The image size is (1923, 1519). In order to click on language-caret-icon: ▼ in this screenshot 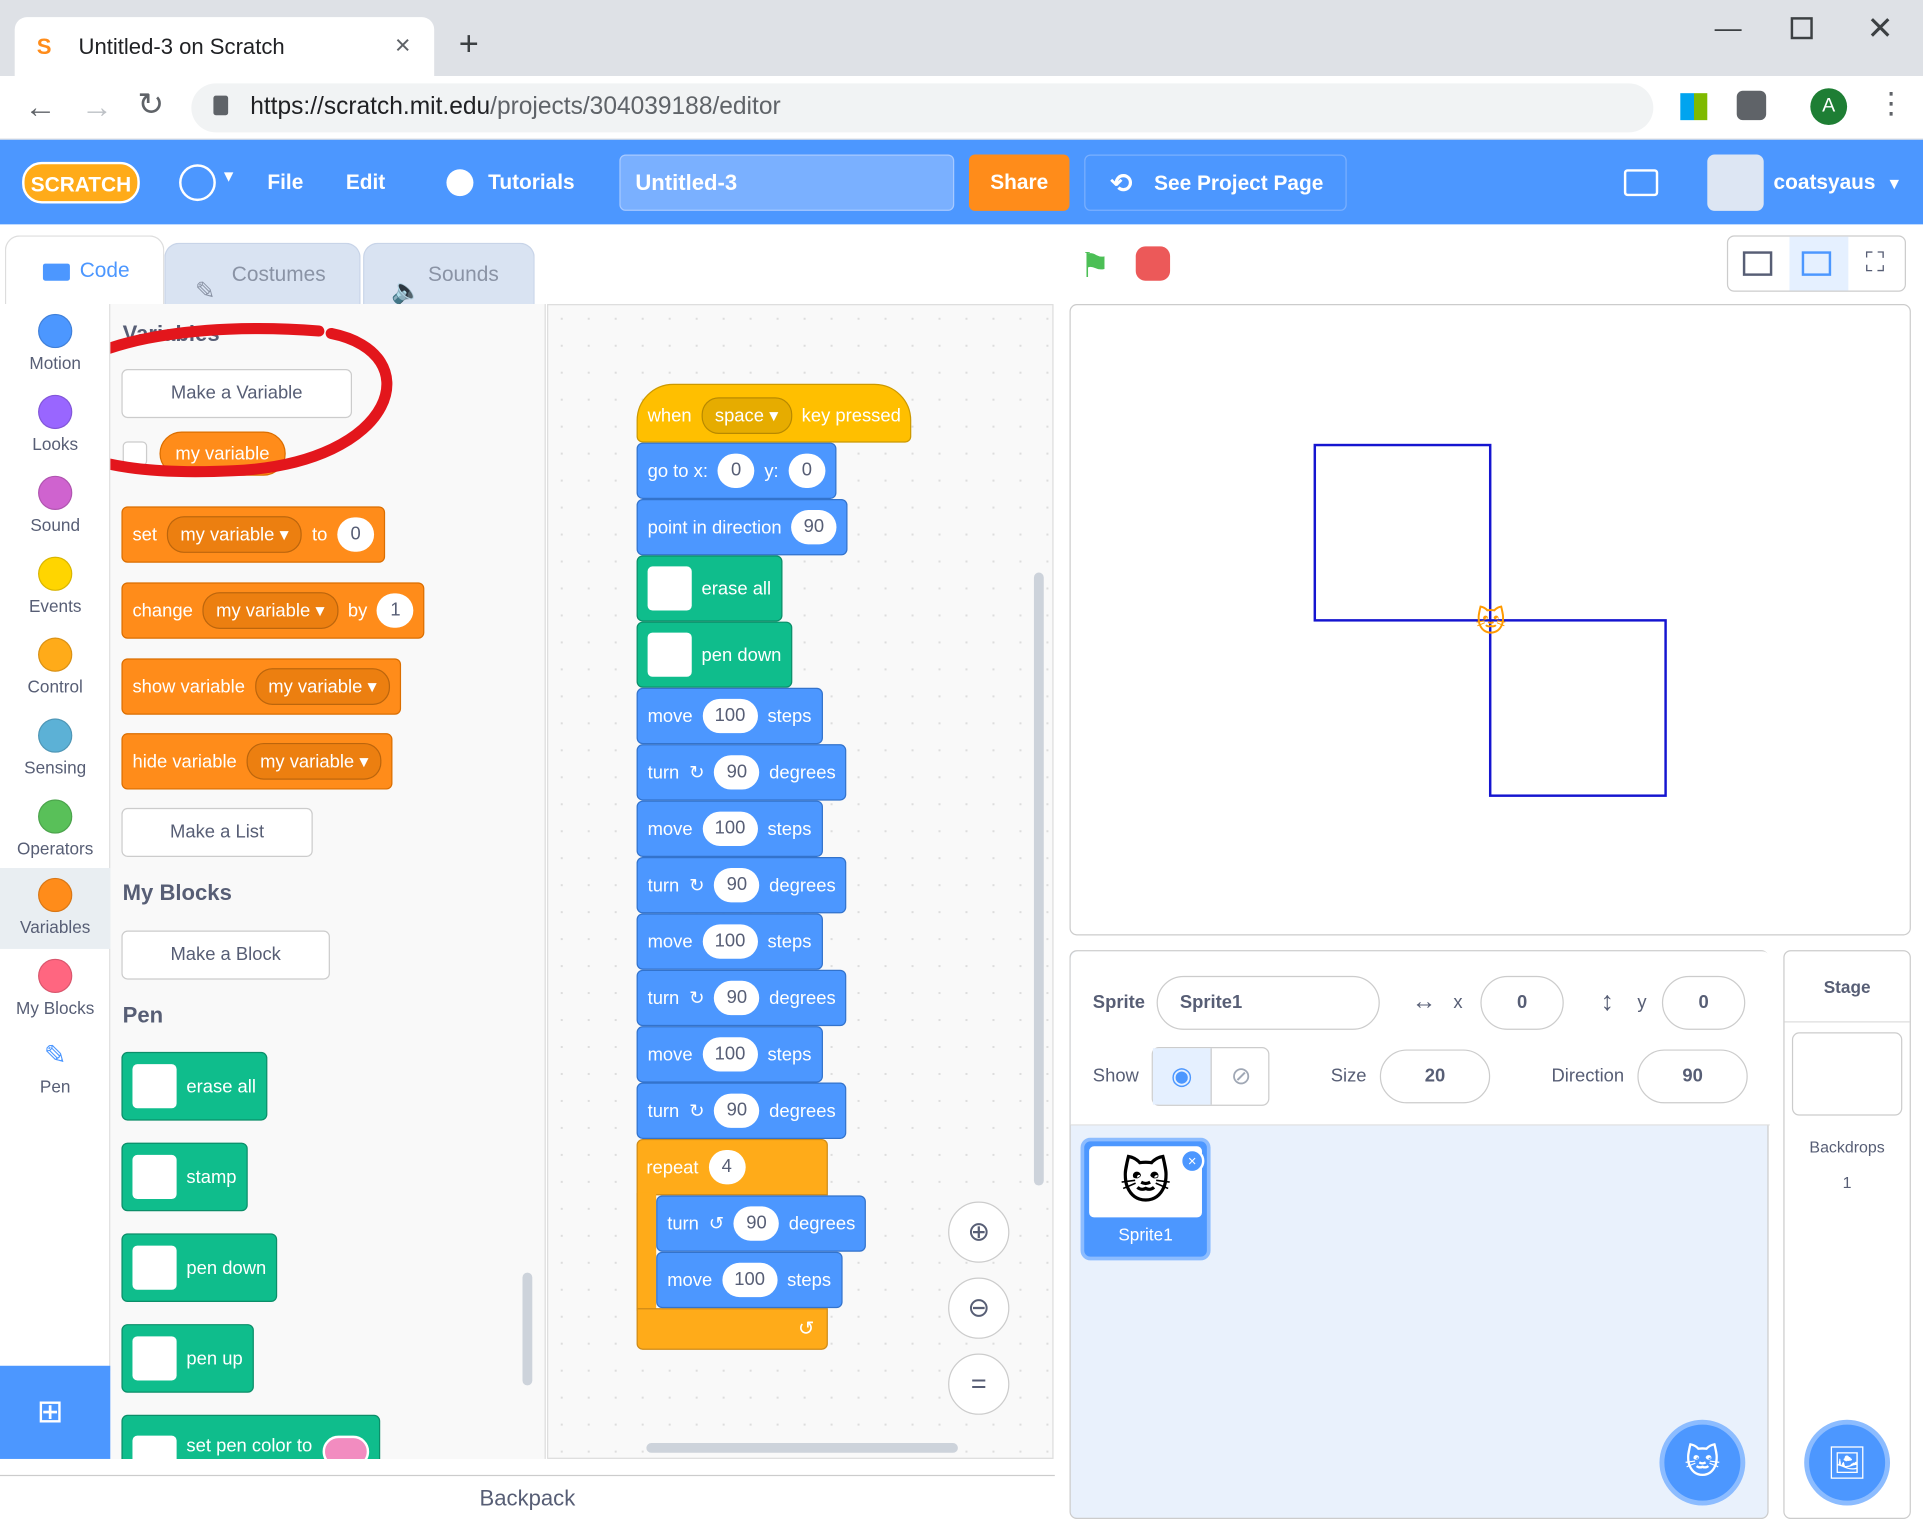, I will do `click(229, 176)`.